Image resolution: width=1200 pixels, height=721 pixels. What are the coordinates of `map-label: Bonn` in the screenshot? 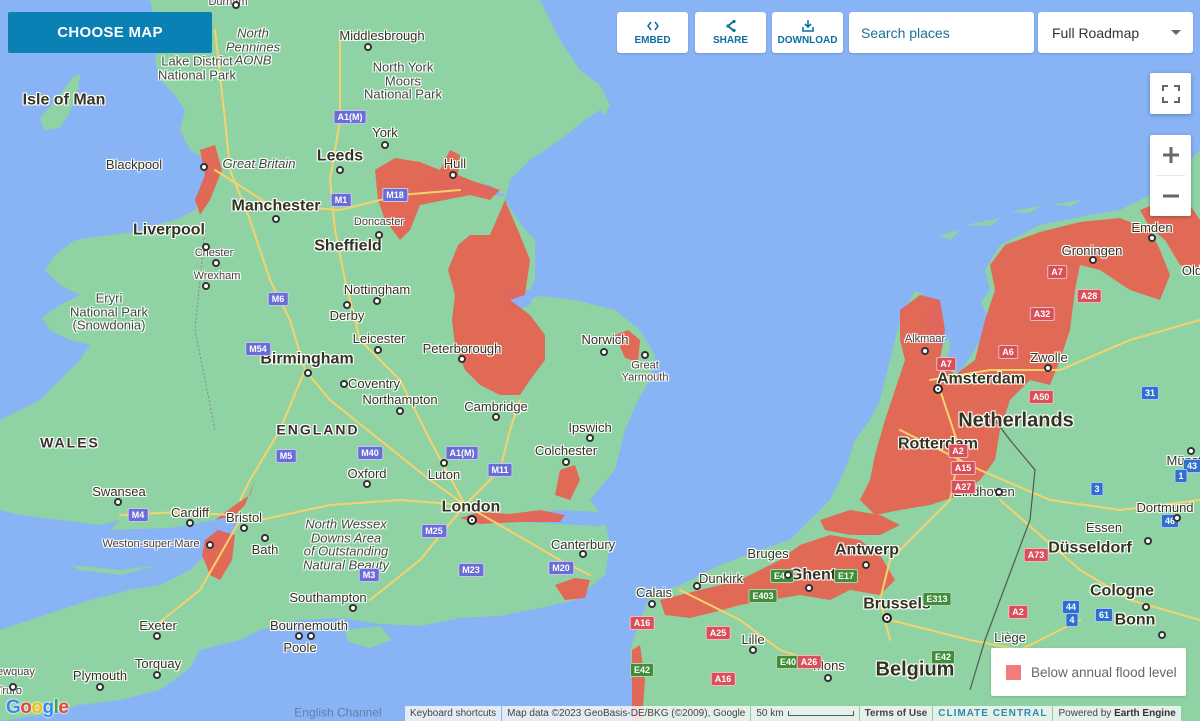 It's located at (1135, 621).